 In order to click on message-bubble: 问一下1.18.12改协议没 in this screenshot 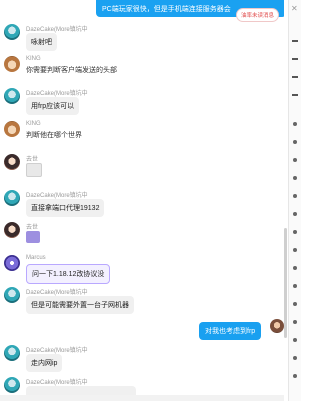, I will do `click(68, 274)`.